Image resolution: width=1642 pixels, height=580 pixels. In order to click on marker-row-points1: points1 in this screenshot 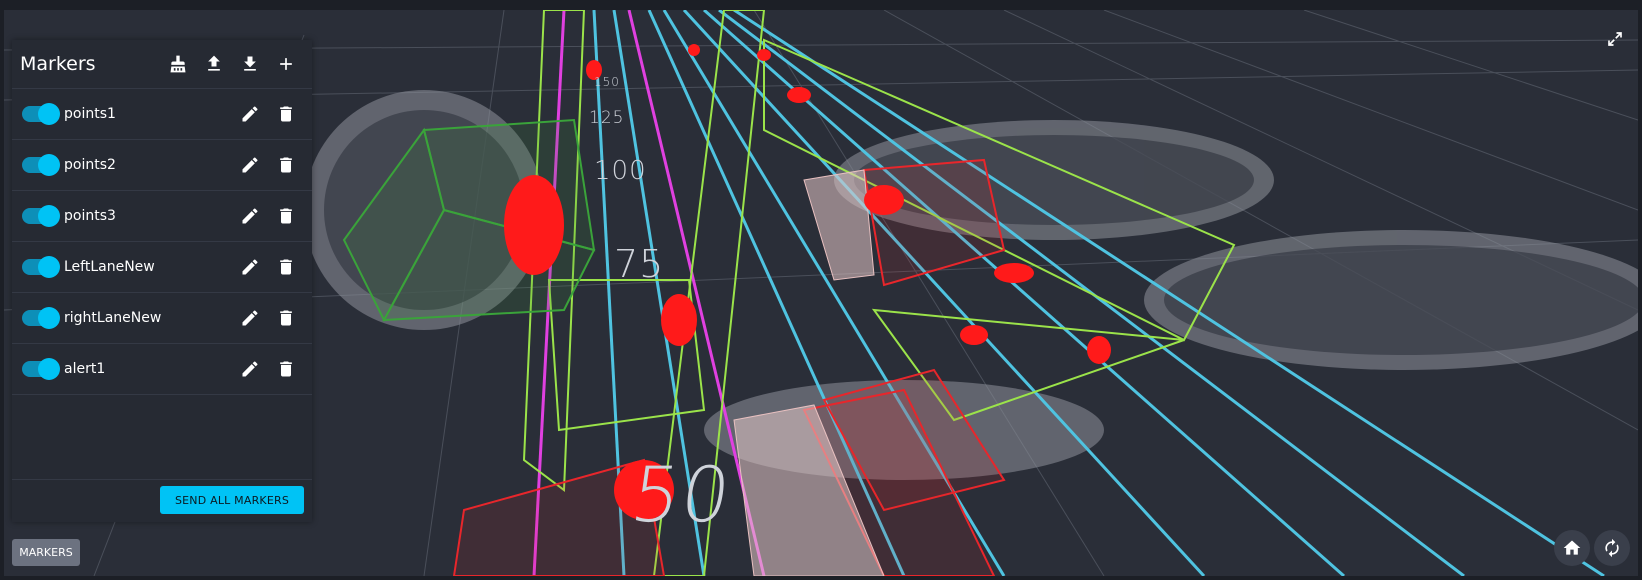, I will do `click(162, 114)`.